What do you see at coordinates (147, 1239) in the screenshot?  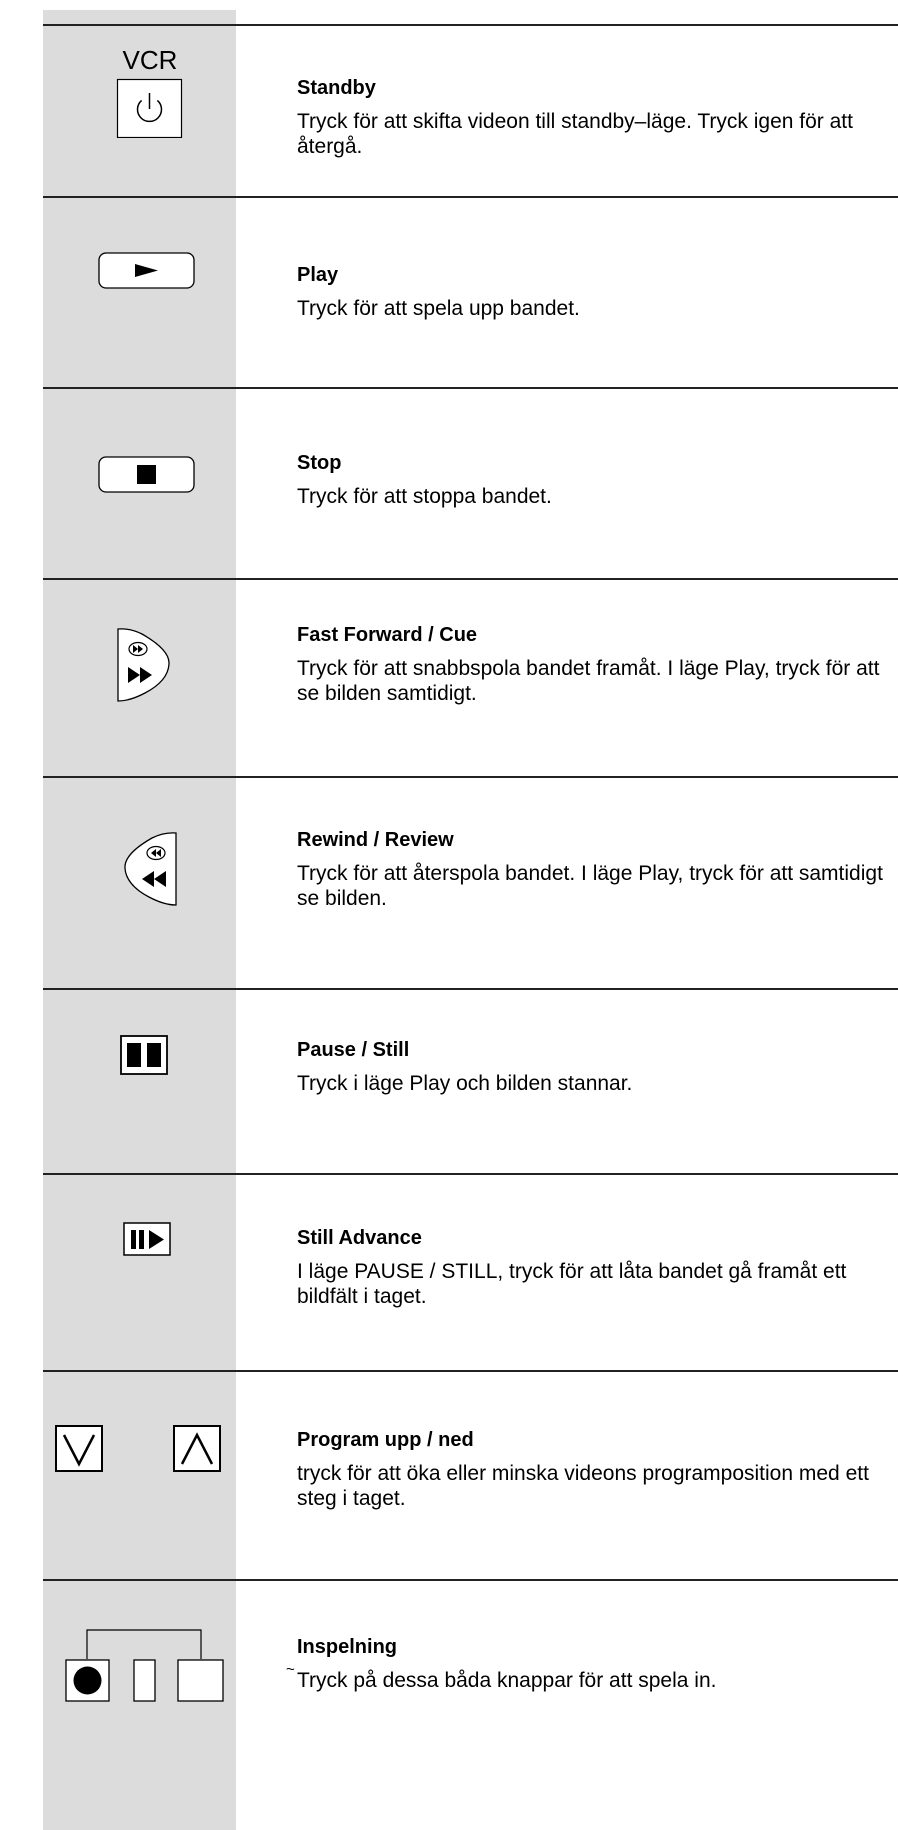 I see `still-advance-icon` at bounding box center [147, 1239].